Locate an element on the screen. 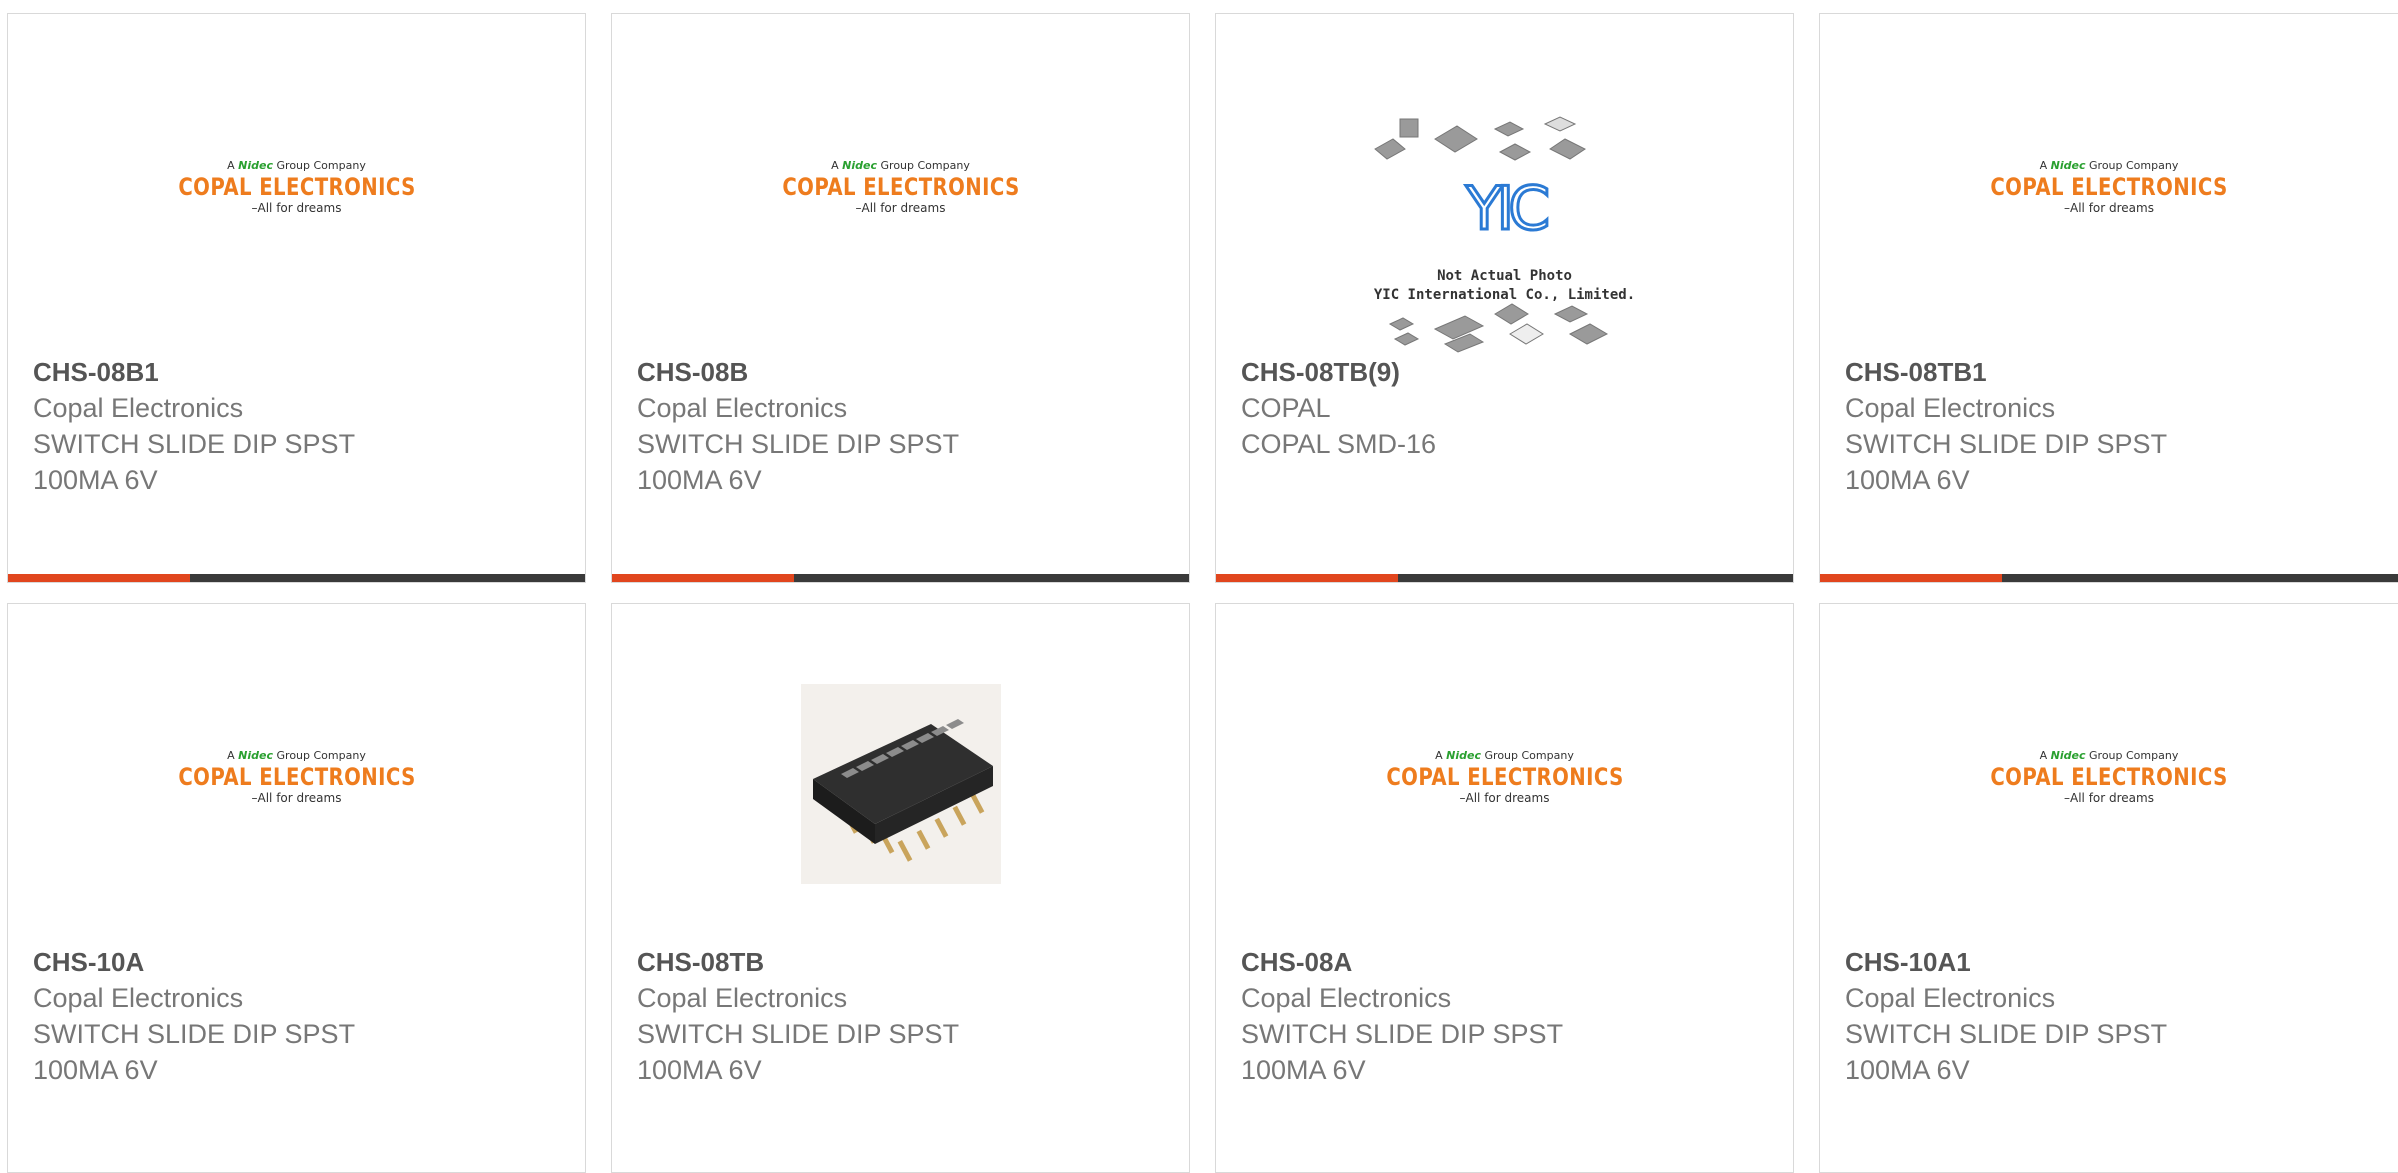  part-number-link: CHS-10A is located at coordinates (299, 962).